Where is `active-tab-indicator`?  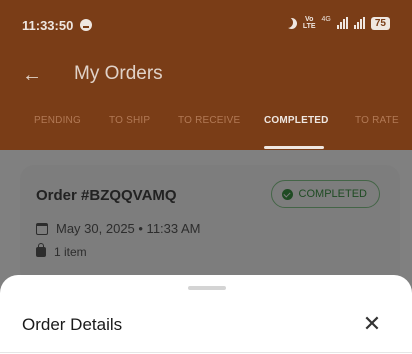 active-tab-indicator is located at coordinates (294, 147).